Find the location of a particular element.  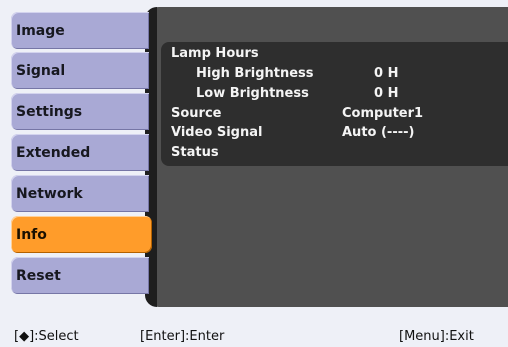

menu-item-label: Extended is located at coordinates (53, 152).